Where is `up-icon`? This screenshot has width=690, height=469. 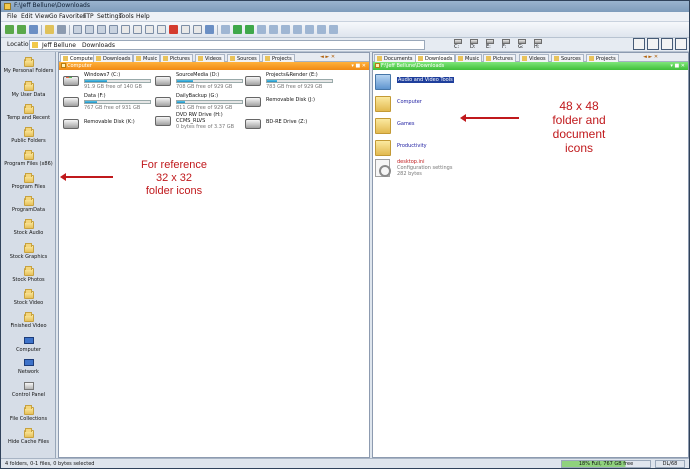
up-icon is located at coordinates (33, 29).